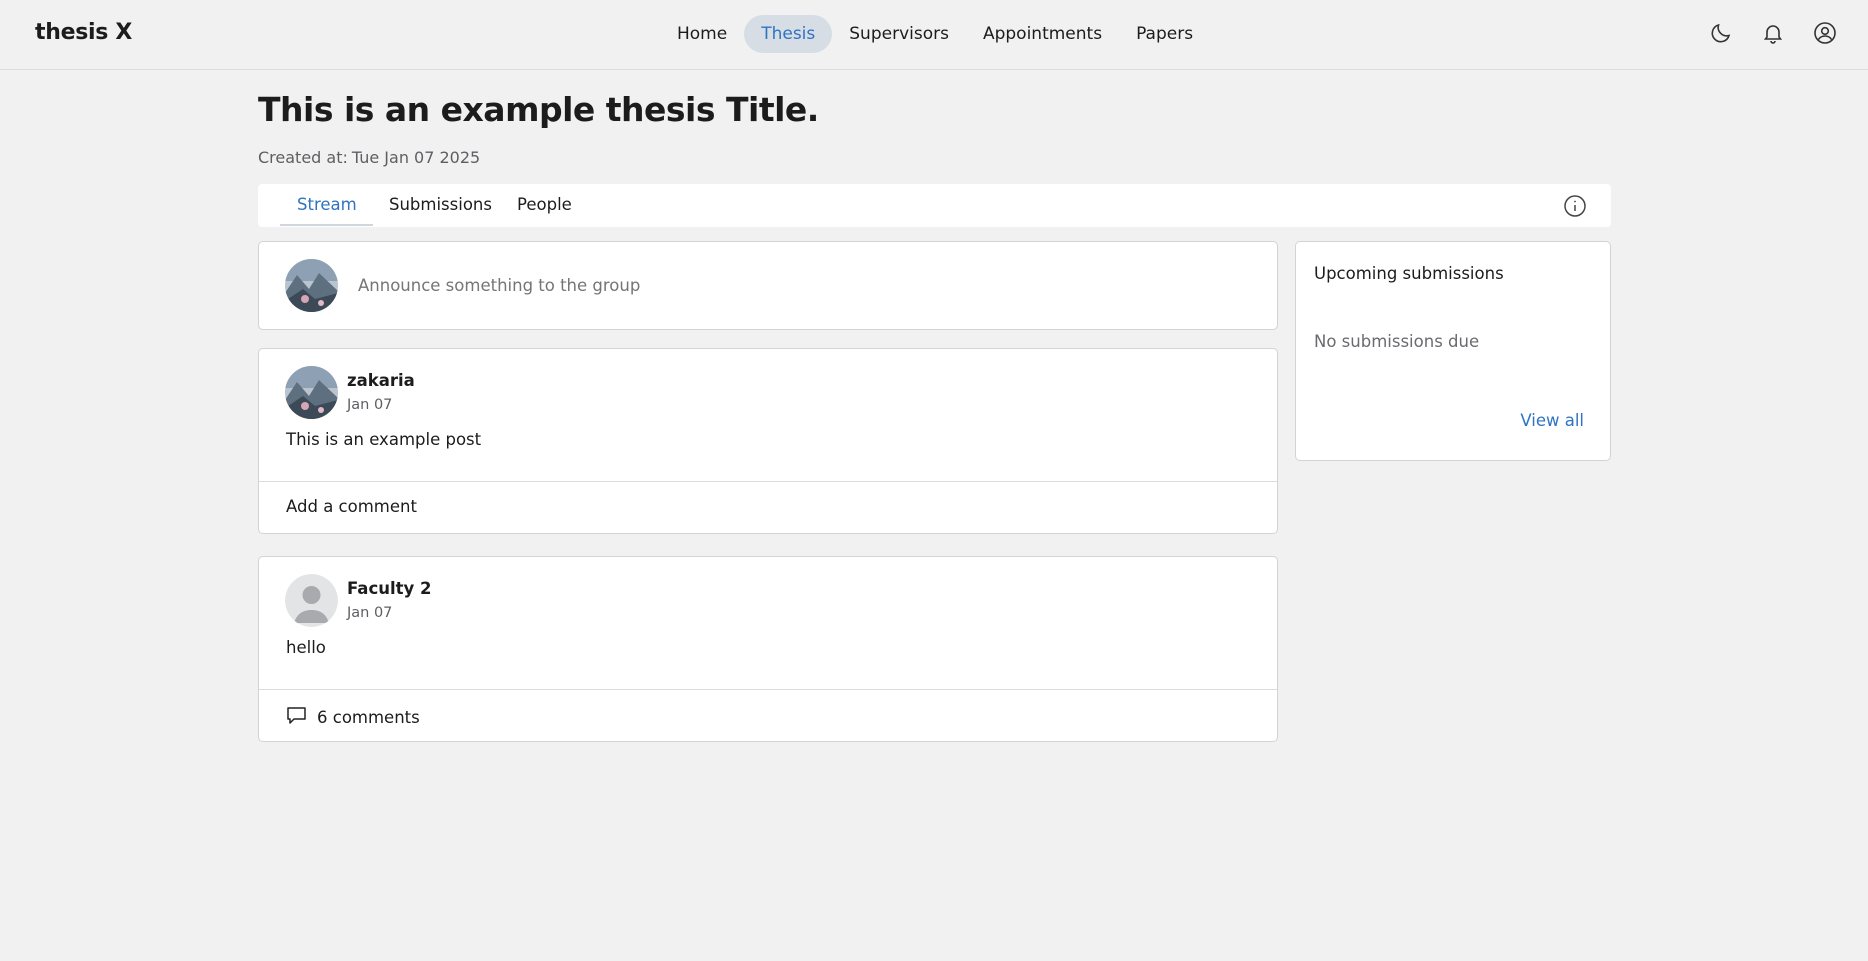 This screenshot has height=961, width=1868. What do you see at coordinates (327, 204) in the screenshot?
I see `tab-stream: Stream` at bounding box center [327, 204].